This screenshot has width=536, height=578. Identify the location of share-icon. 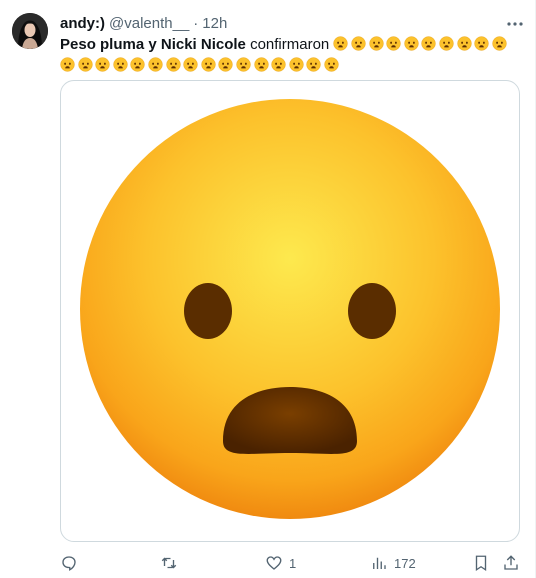
(511, 562).